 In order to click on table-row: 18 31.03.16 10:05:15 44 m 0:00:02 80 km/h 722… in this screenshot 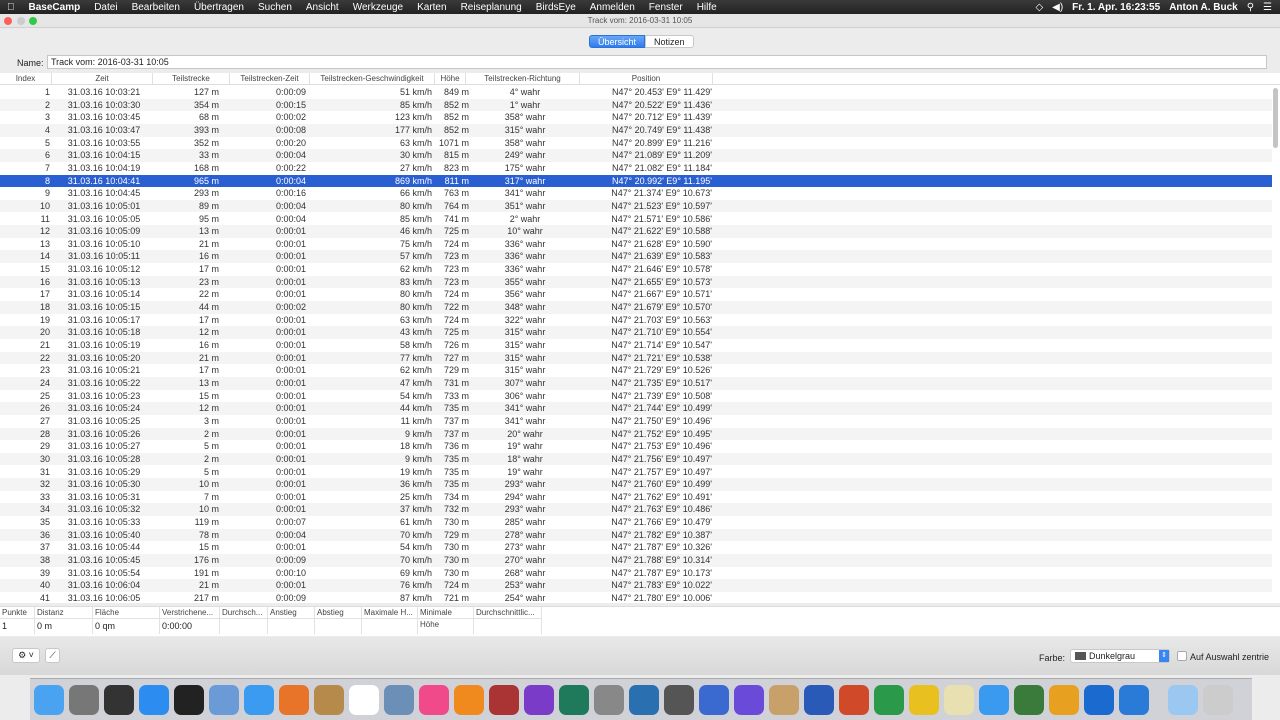, I will do `click(636, 307)`.